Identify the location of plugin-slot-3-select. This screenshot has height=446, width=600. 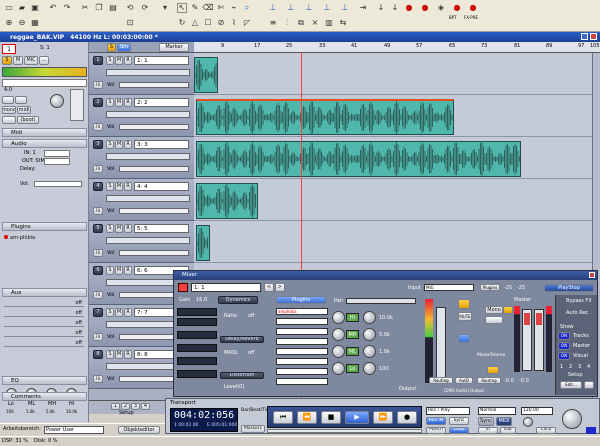
(302, 331).